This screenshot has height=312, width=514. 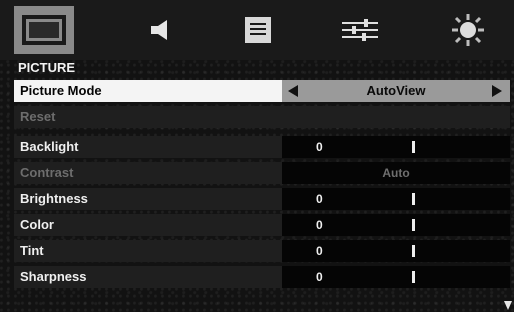 I want to click on color-value: 0, so click(x=319, y=225).